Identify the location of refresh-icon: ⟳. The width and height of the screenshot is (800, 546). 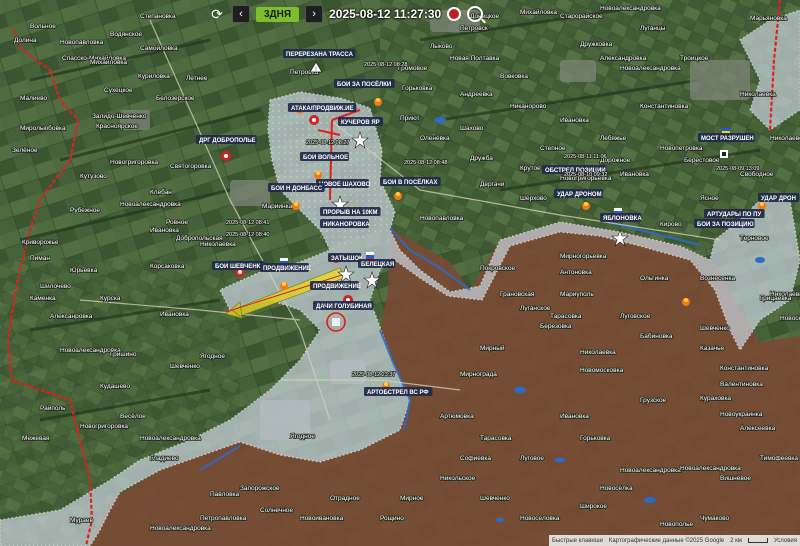
(217, 14).